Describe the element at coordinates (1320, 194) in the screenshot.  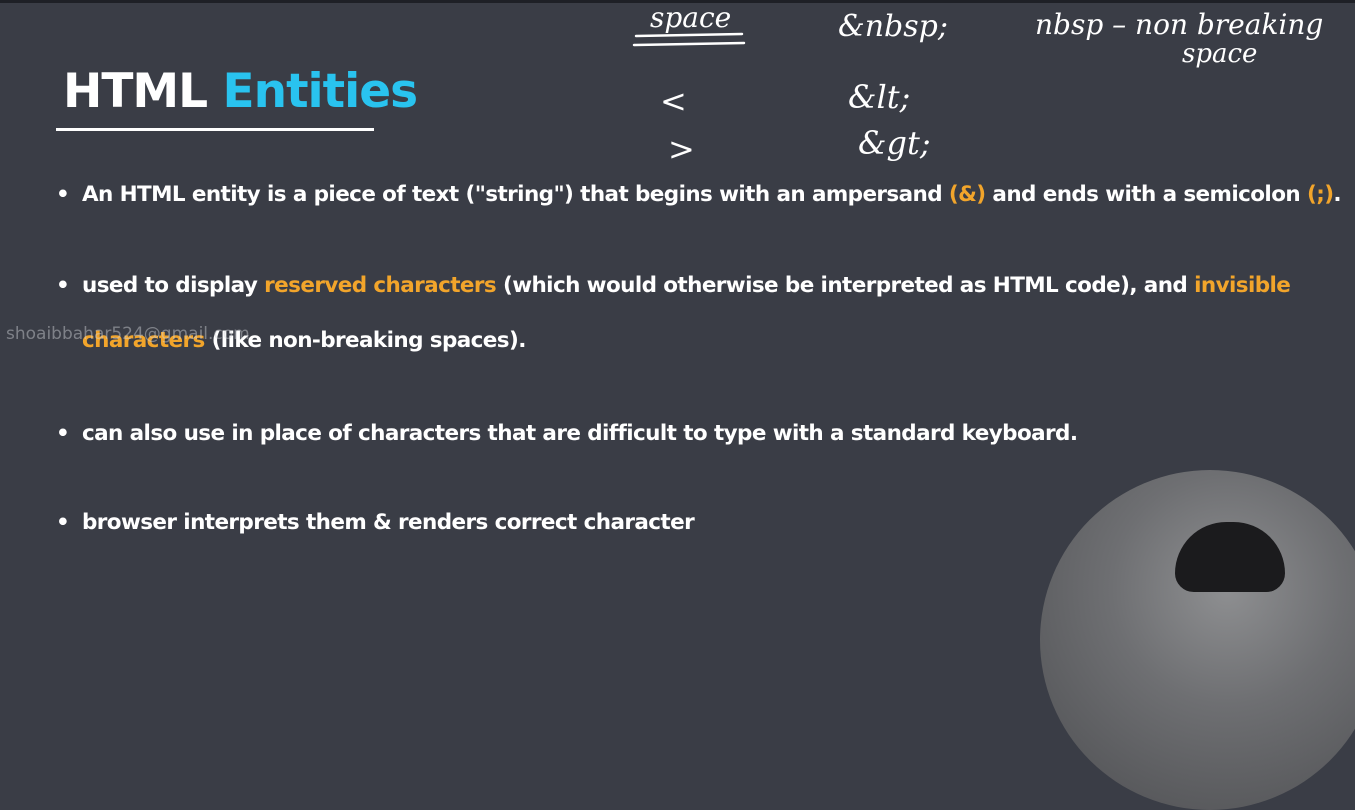
I see `highlight-semicolon: (;)` at that location.